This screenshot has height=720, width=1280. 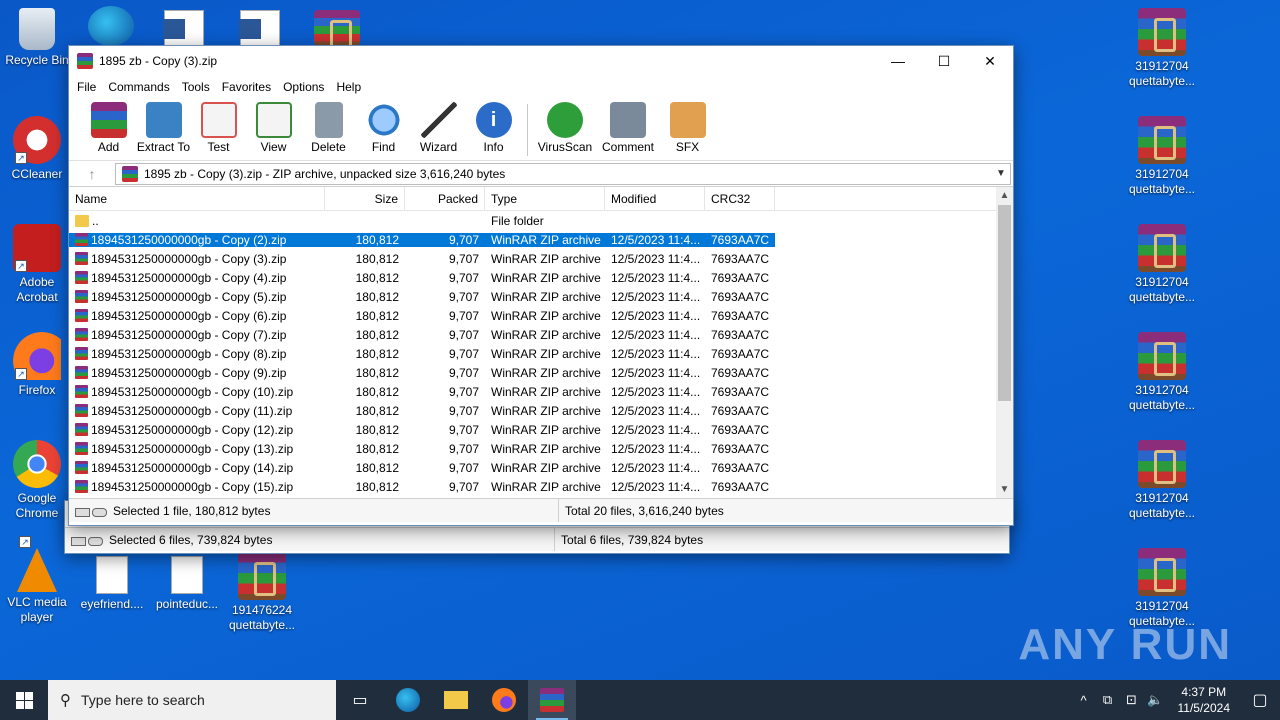 What do you see at coordinates (197, 258) in the screenshot?
I see `row-name: 1894531250000000gb - Copy (3).zip` at bounding box center [197, 258].